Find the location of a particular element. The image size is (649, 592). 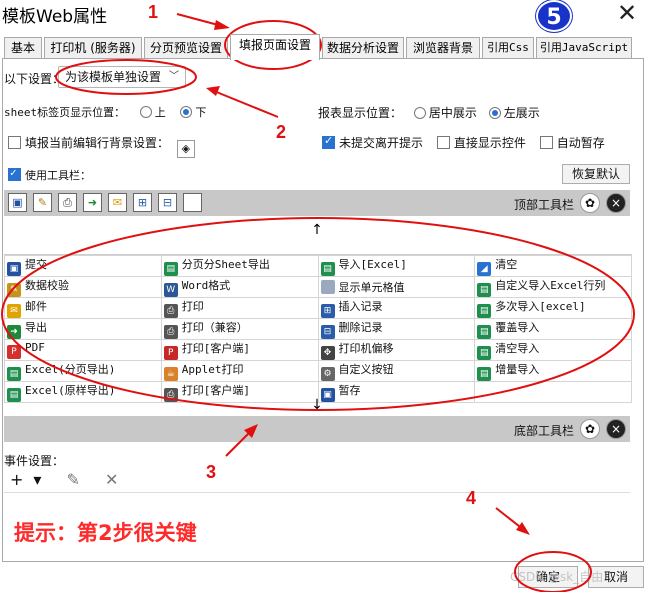

toolbar-button-option: ▤ 多次导入[excel] is located at coordinates (553, 308).